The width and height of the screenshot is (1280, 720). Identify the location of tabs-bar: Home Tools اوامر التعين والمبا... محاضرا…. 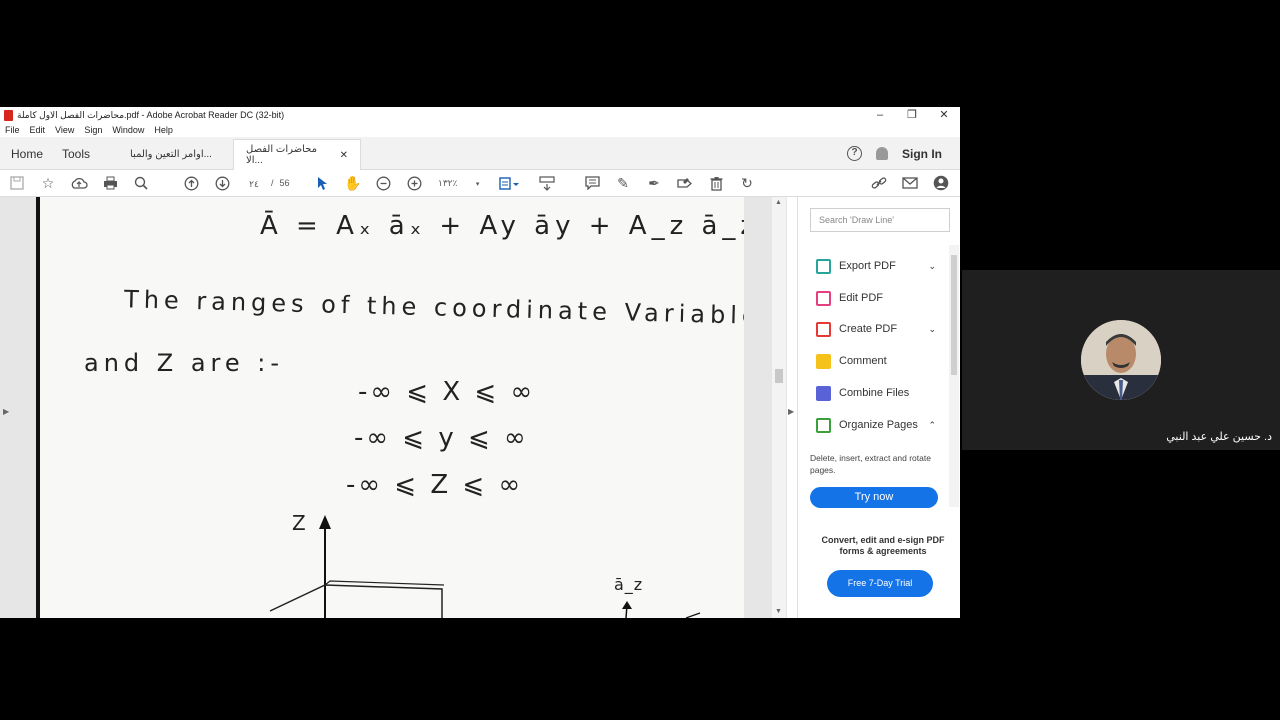
(480, 153).